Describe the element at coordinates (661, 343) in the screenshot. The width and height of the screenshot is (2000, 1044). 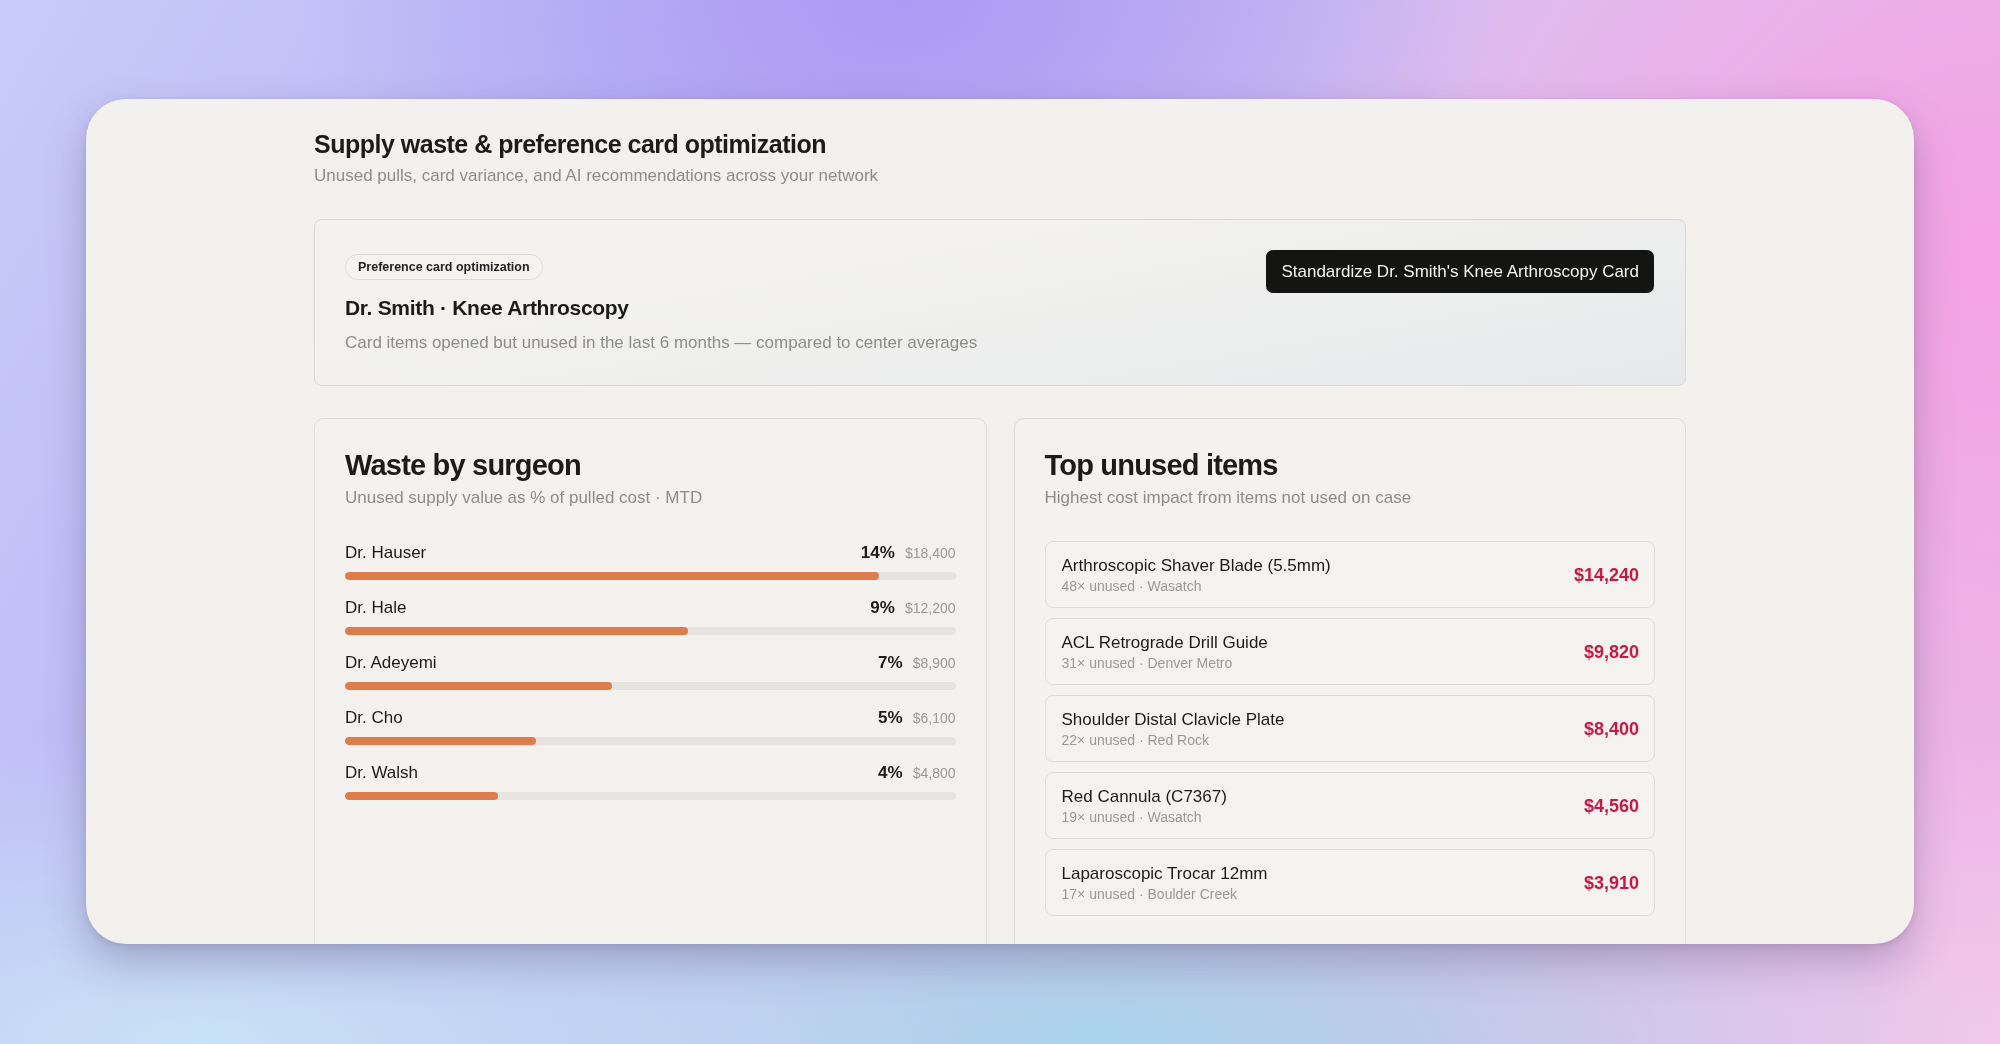
I see `banner-description: Card items opened but unused in the last 6 months — compared to center averages` at that location.